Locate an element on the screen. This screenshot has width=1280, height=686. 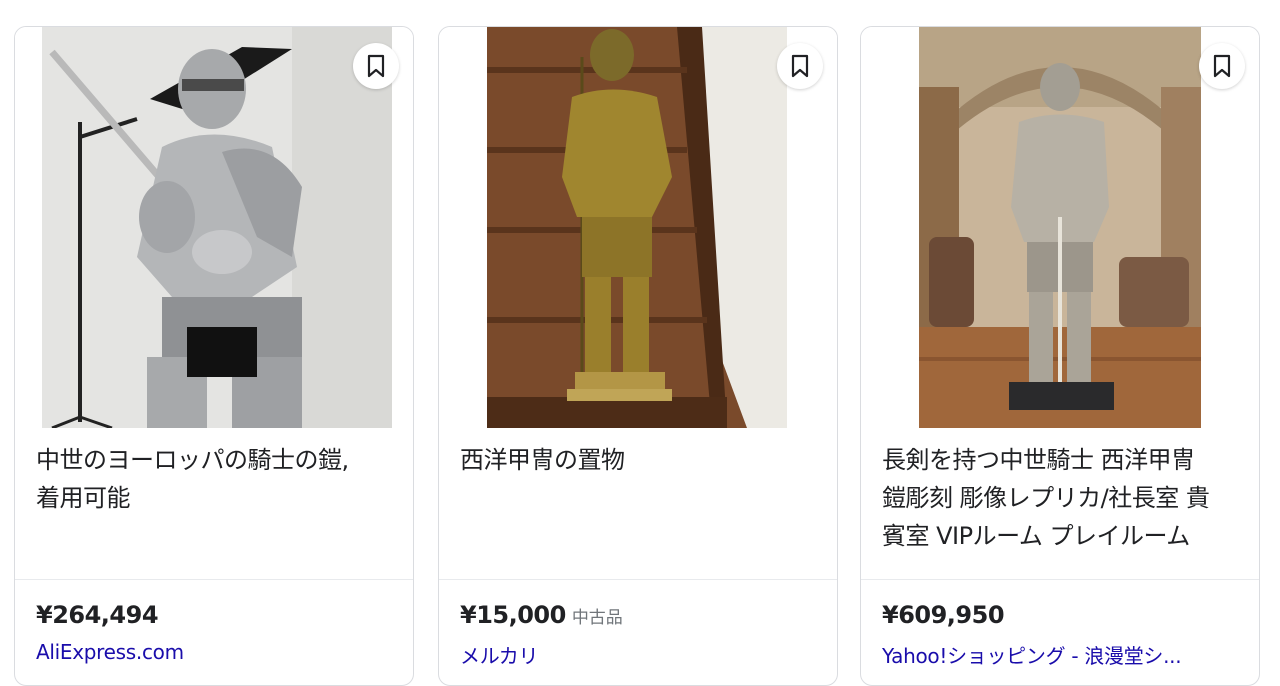
product-title-line: 鎧彫刻 彫像レプリカ/社長室 貴 is located at coordinates (1046, 498).